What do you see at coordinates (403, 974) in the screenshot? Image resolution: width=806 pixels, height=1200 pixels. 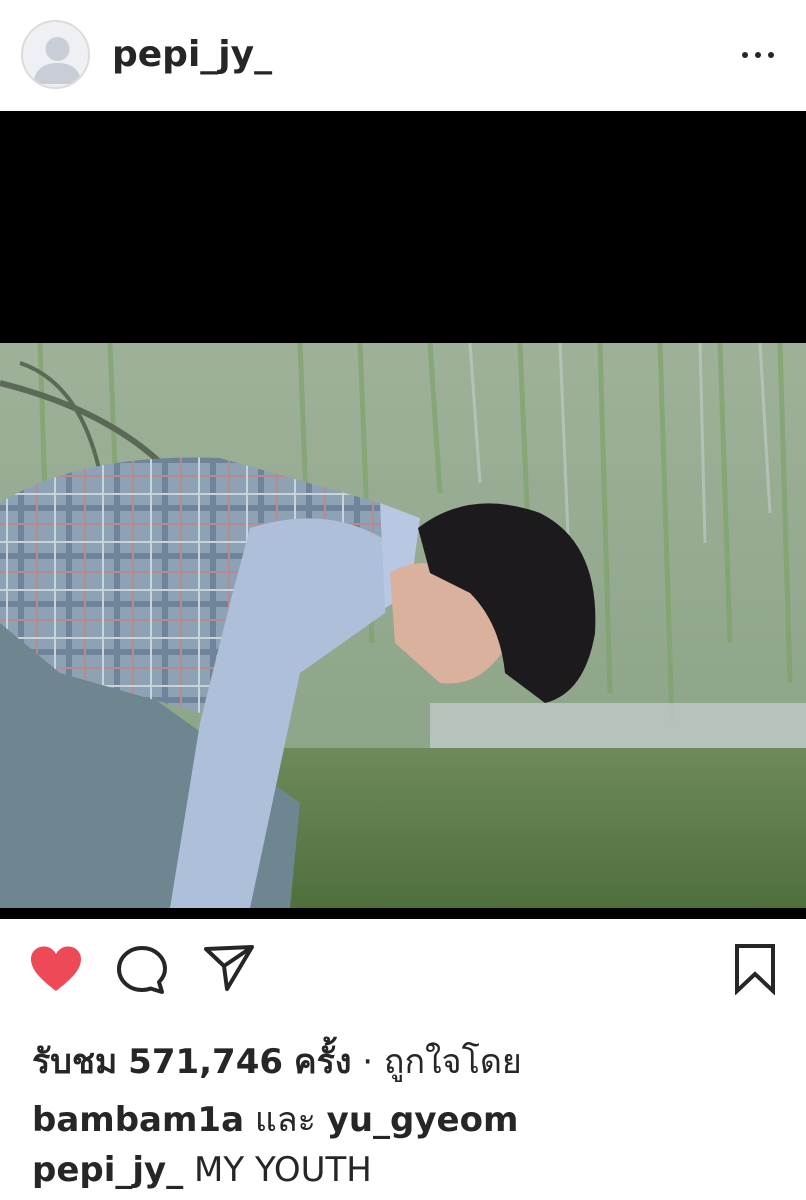 I see `action-bar` at bounding box center [403, 974].